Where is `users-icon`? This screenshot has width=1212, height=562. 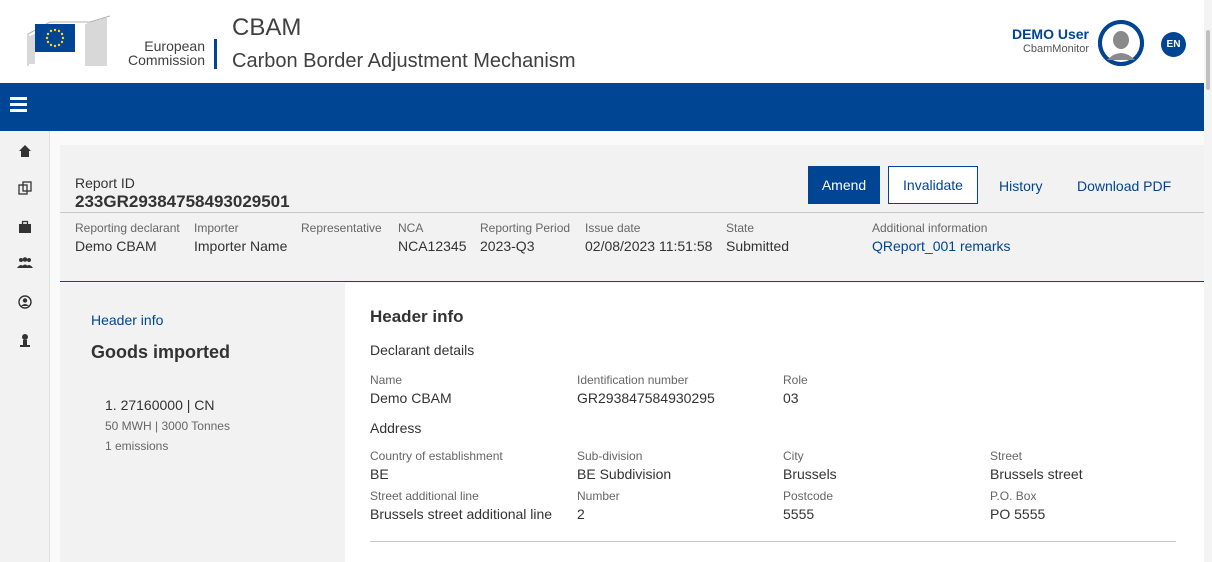
users-icon is located at coordinates (25, 264).